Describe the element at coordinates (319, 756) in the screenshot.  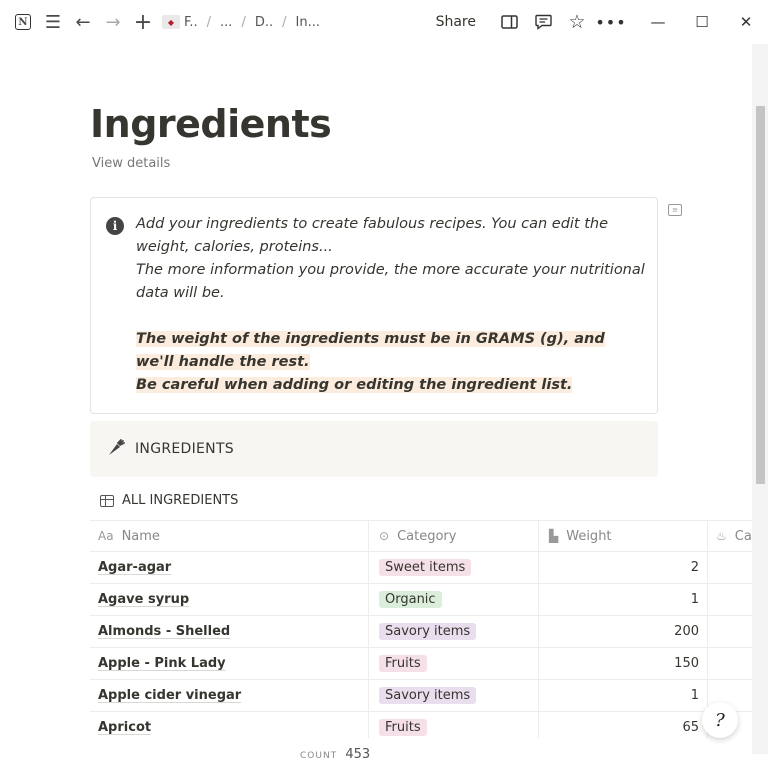
I see `count-label: COUNT` at that location.